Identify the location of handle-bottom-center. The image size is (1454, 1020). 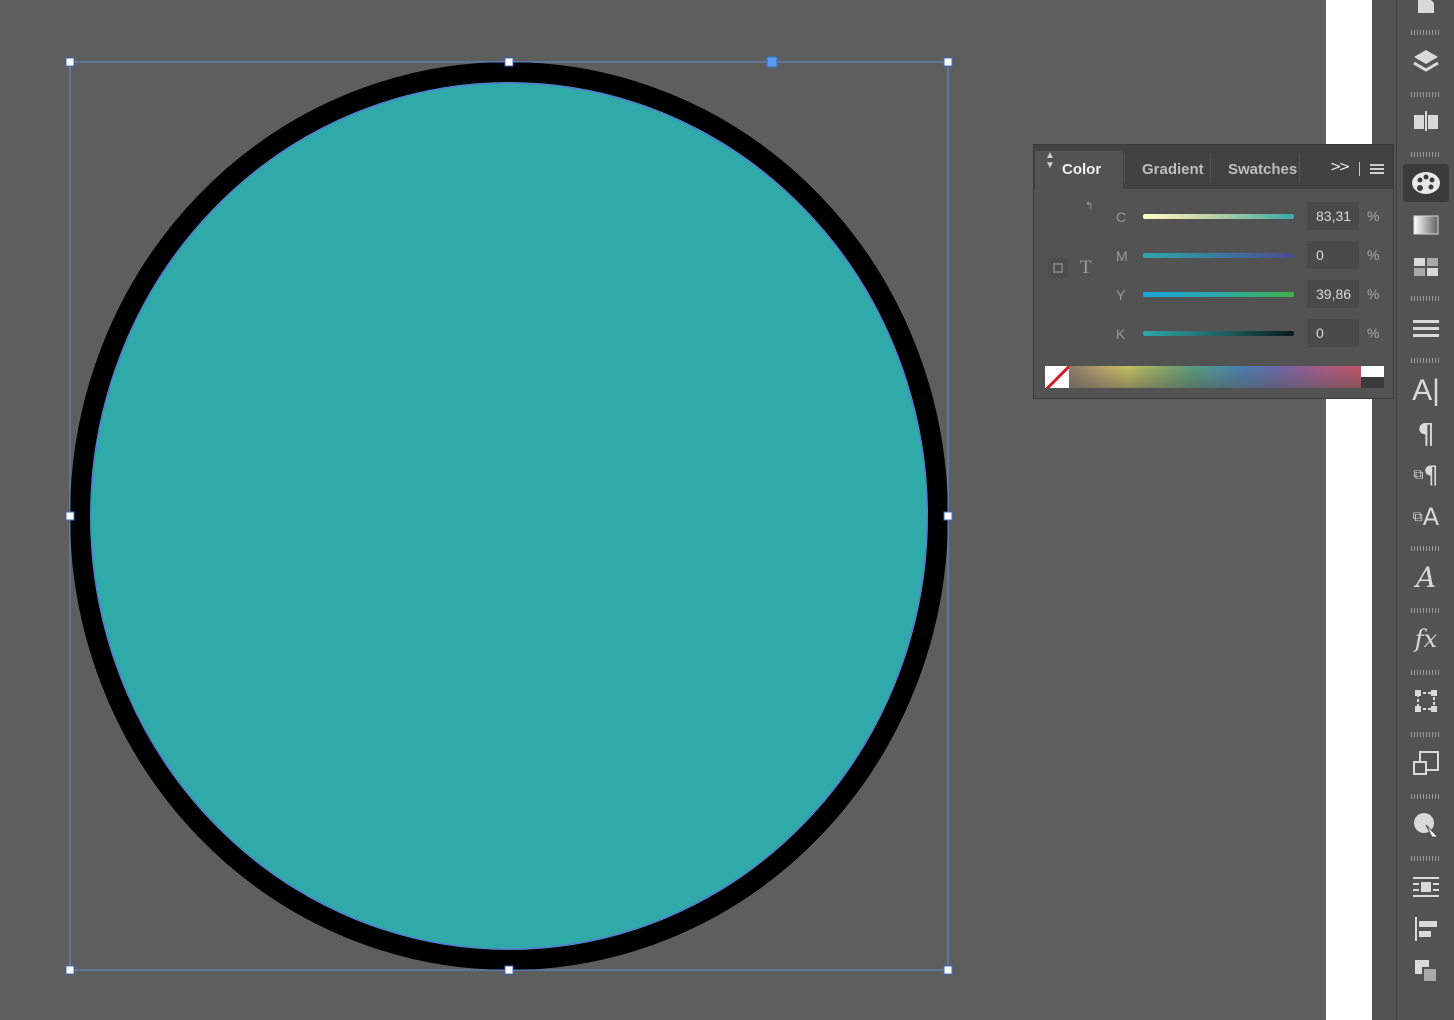
(509, 970).